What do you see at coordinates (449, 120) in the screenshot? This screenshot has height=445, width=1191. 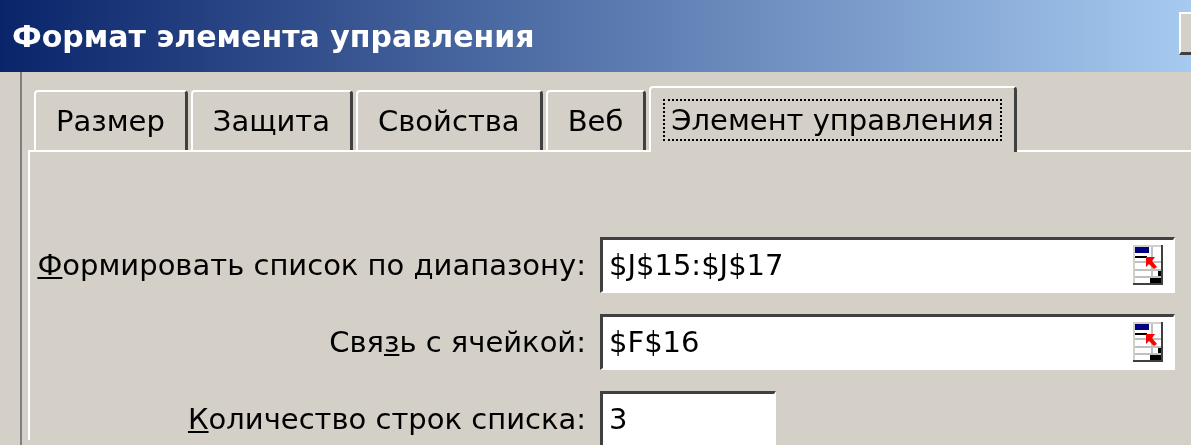 I see `tab: Свойства` at bounding box center [449, 120].